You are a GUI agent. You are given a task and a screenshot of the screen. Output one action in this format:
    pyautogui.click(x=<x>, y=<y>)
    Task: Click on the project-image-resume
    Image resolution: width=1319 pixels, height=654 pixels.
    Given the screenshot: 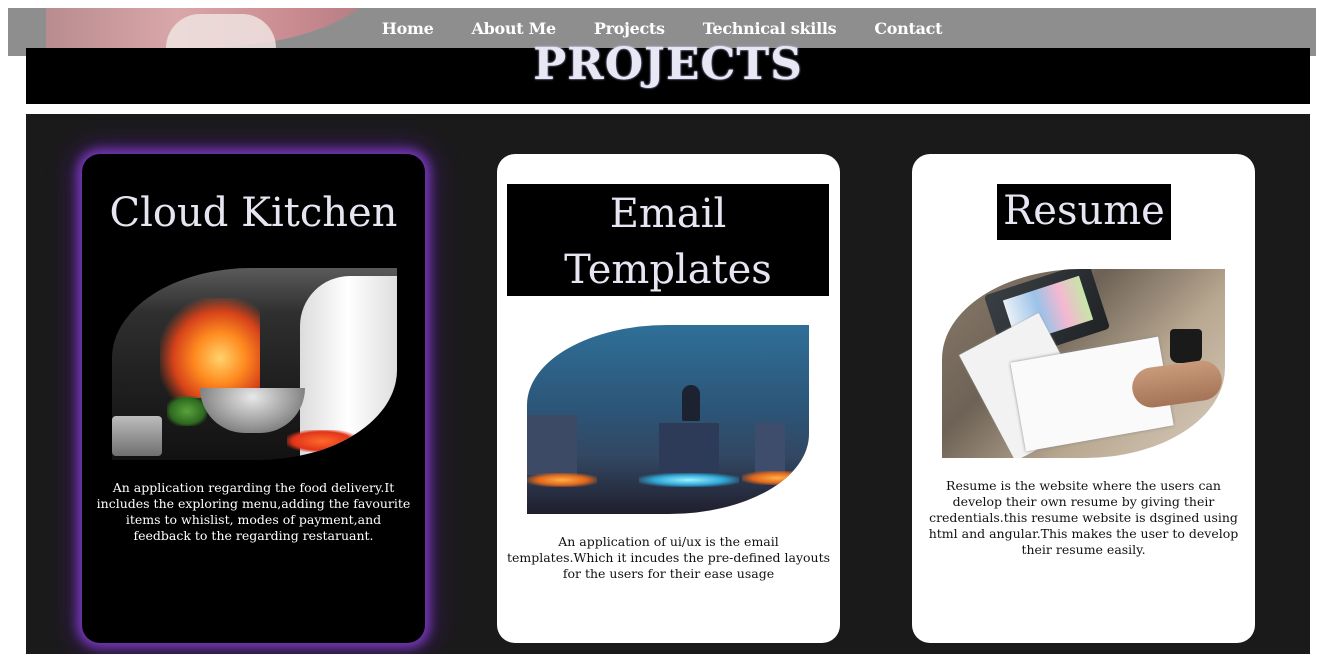 What is the action you would take?
    pyautogui.click(x=1083, y=363)
    